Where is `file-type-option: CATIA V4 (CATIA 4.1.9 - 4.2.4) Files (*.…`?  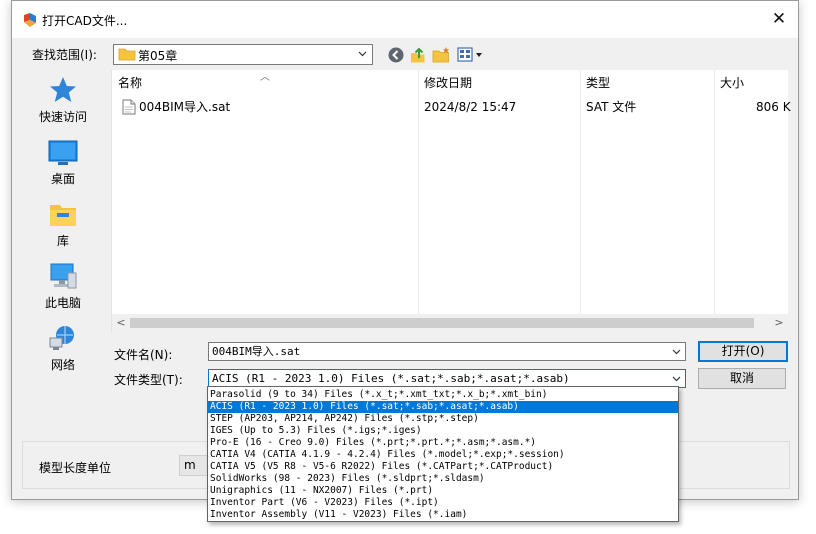
file-type-option: CATIA V4 (CATIA 4.1.9 - 4.2.4) Files (*.… is located at coordinates (443, 455).